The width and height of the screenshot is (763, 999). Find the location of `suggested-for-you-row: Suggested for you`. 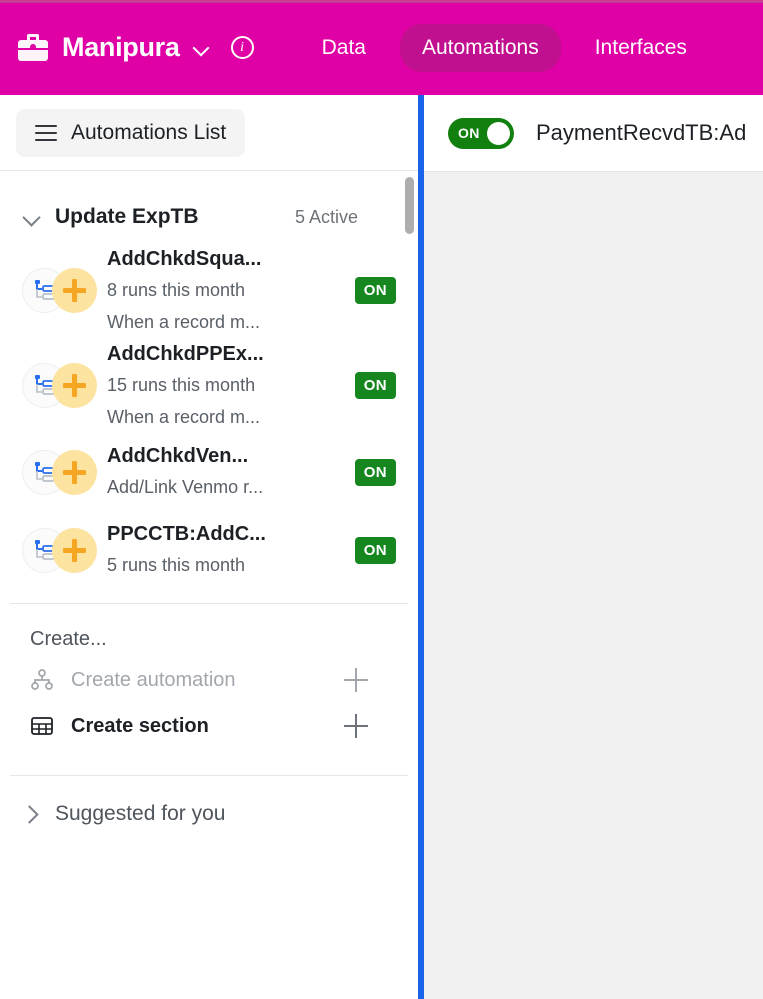

suggested-for-you-row: Suggested for you is located at coordinates (209, 801).